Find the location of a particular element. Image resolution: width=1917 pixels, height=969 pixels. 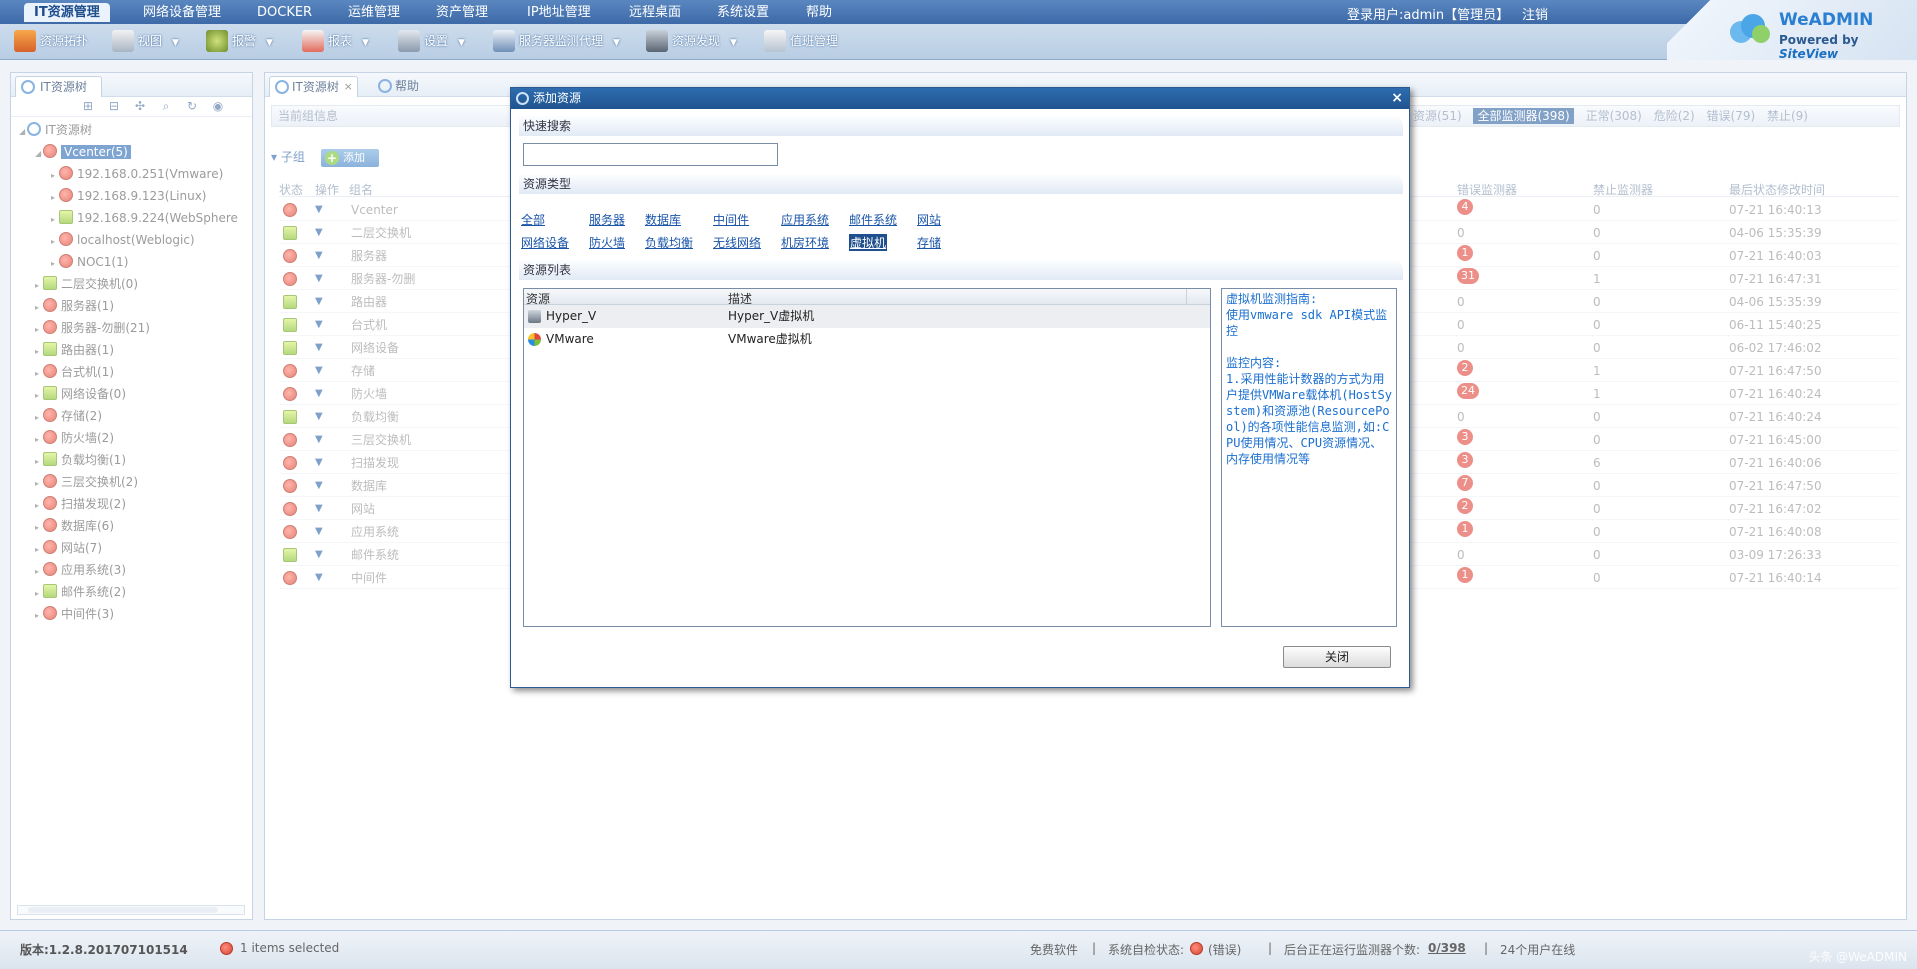

tree-node: ▸ 扫描发现(2) is located at coordinates (80, 504).